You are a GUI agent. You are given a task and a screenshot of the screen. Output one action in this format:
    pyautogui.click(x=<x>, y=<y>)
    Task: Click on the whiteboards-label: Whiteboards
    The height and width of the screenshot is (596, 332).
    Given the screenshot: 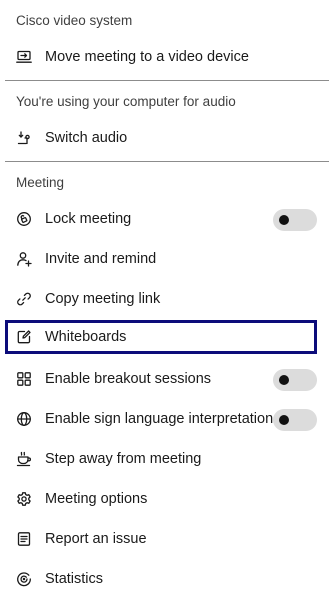 What is the action you would take?
    pyautogui.click(x=86, y=337)
    